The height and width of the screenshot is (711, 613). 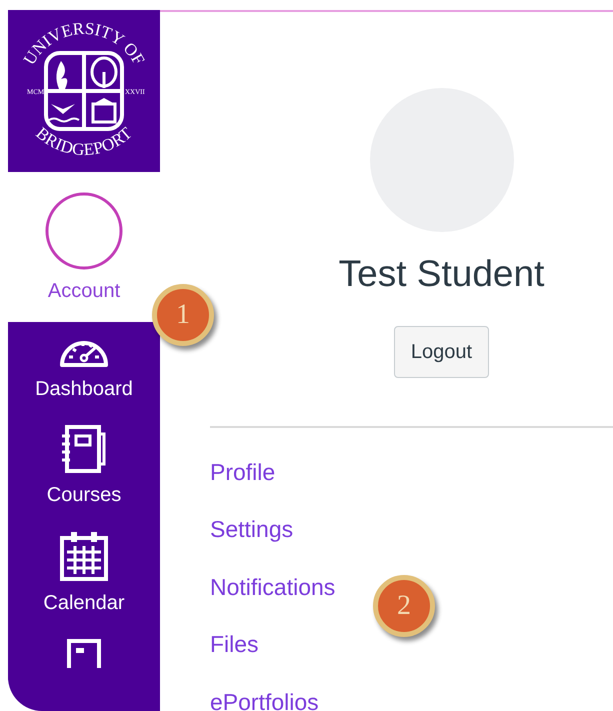 I want to click on avatar-icon, so click(x=84, y=231).